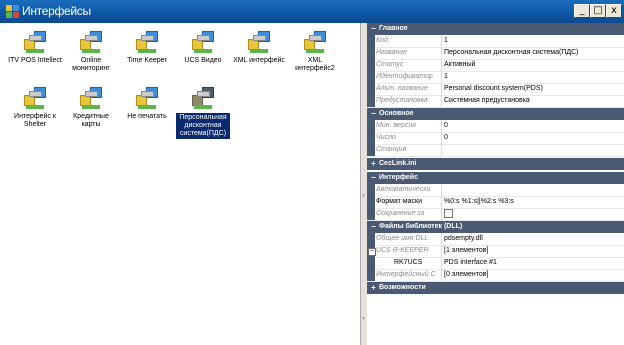 The image size is (624, 345). I want to click on category-label: Главное, so click(393, 28).